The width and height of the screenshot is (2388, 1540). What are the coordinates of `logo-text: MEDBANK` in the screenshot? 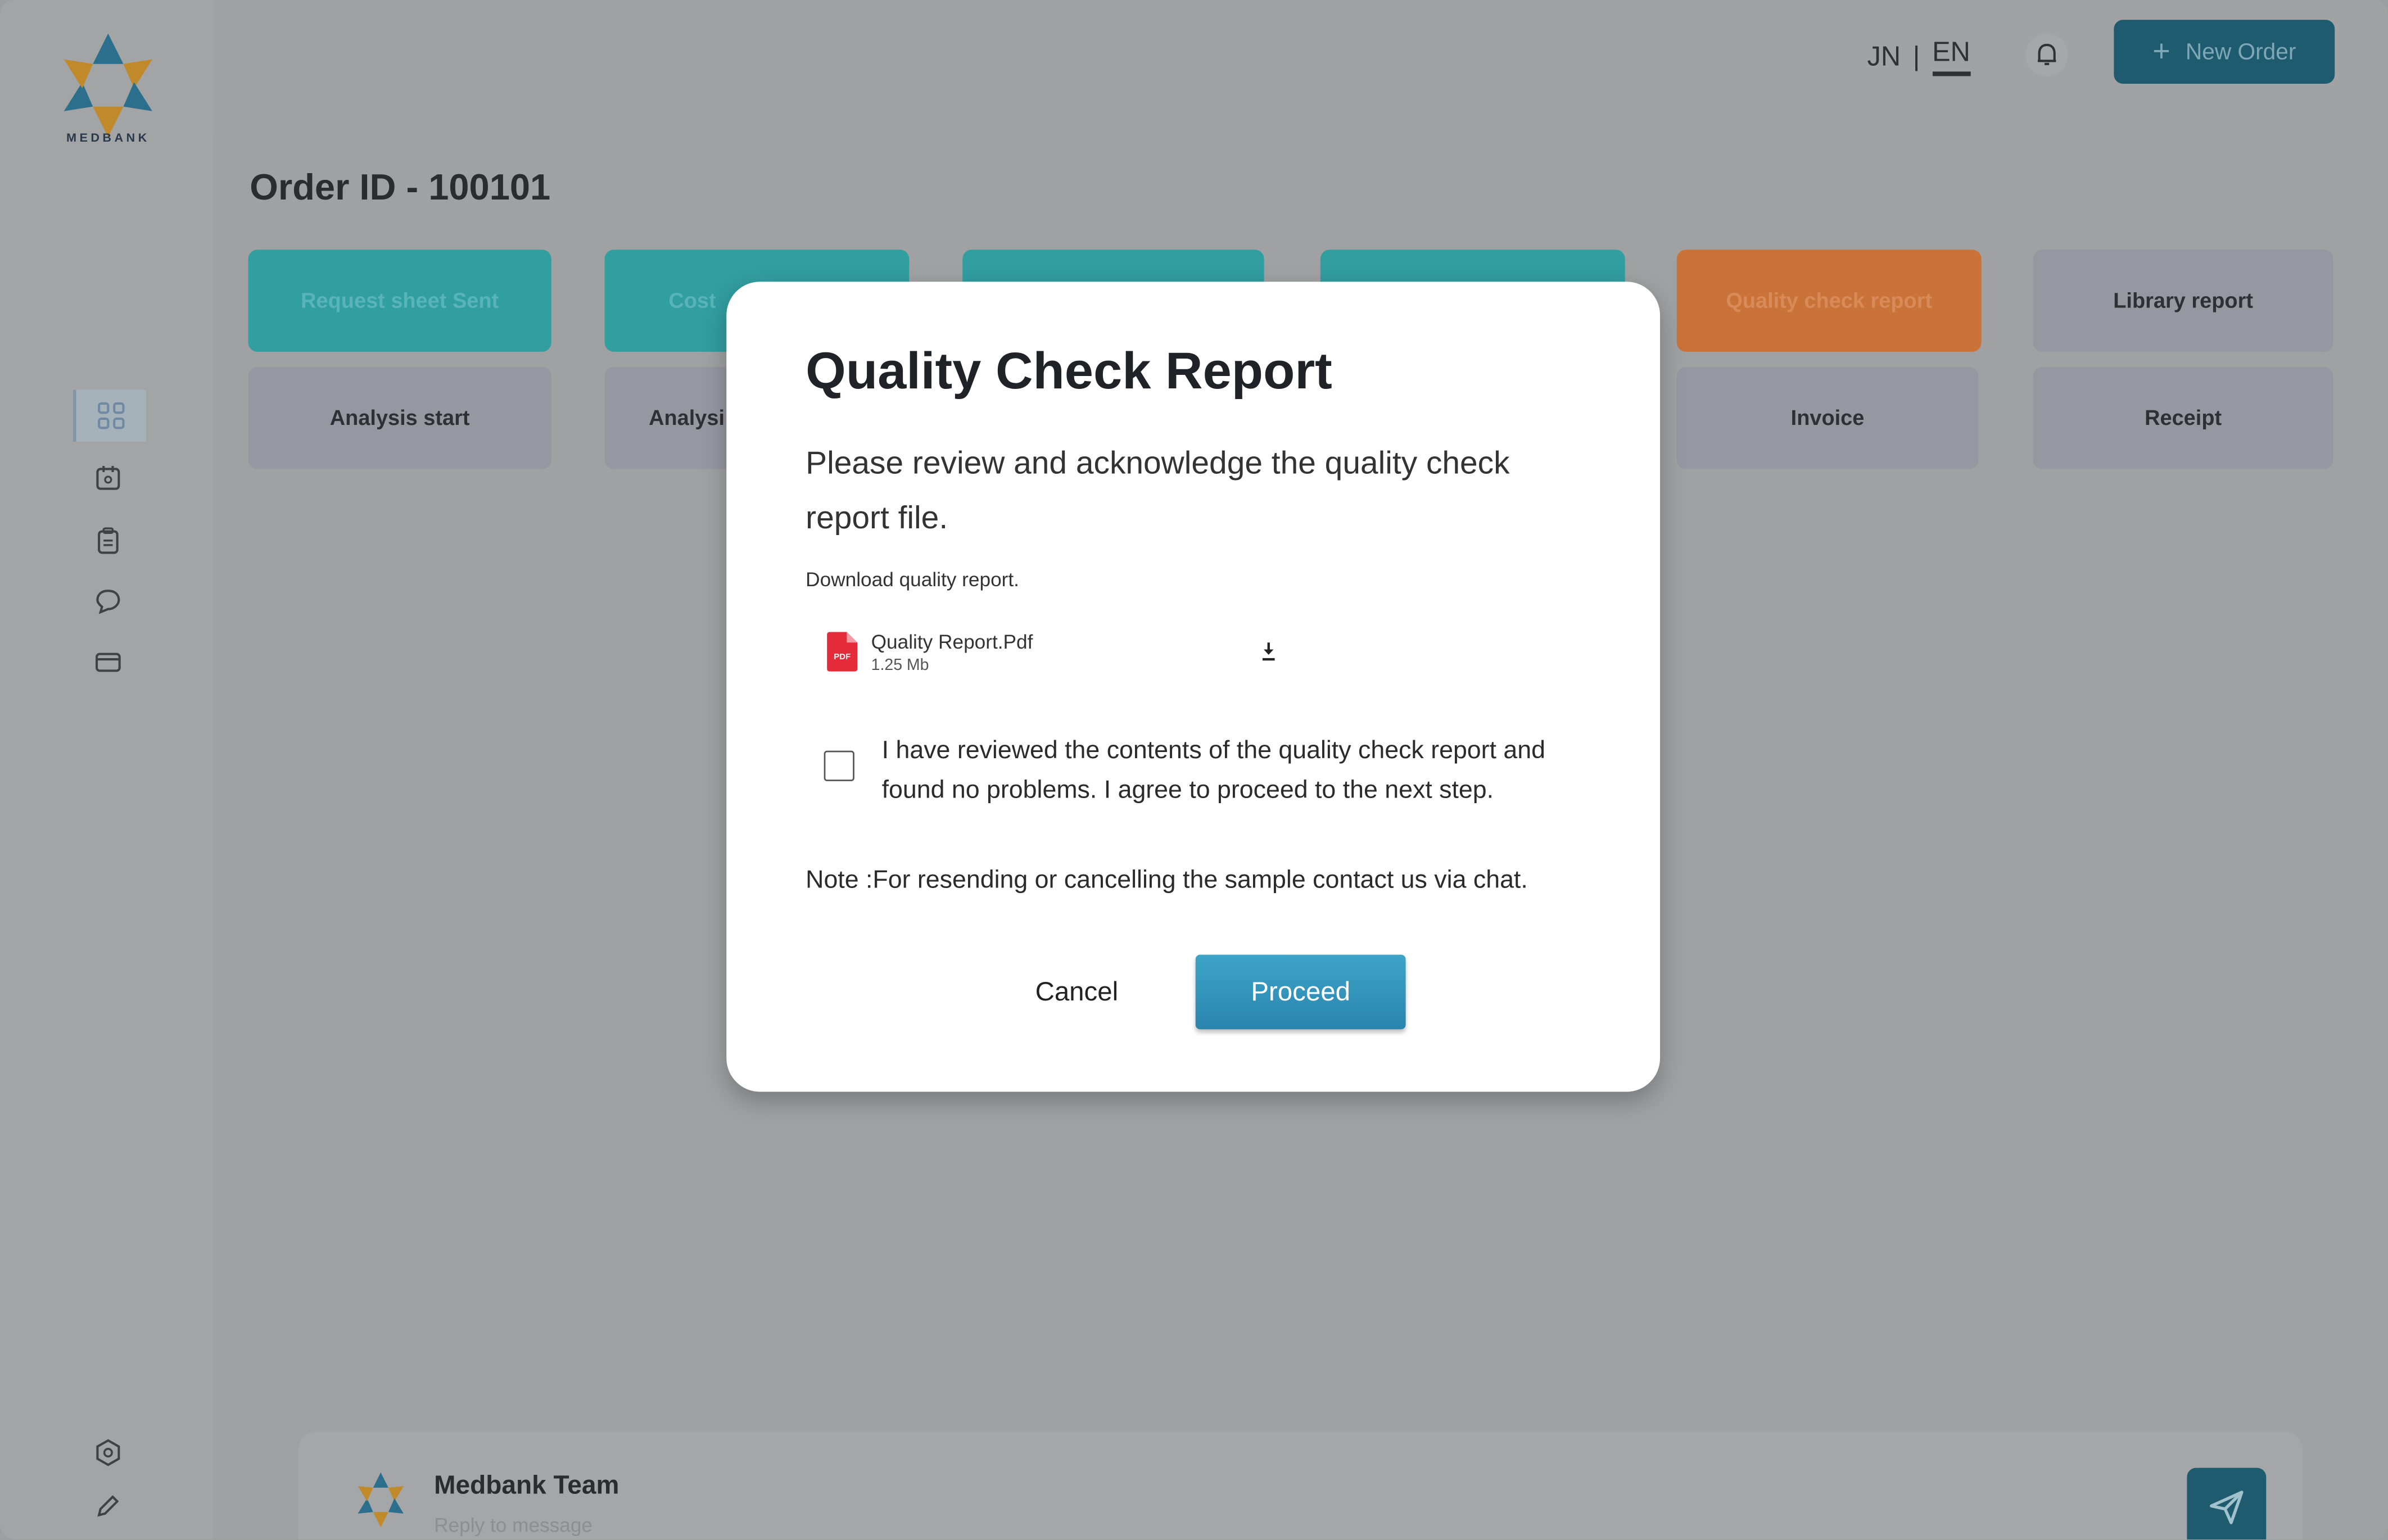 It's located at (108, 137).